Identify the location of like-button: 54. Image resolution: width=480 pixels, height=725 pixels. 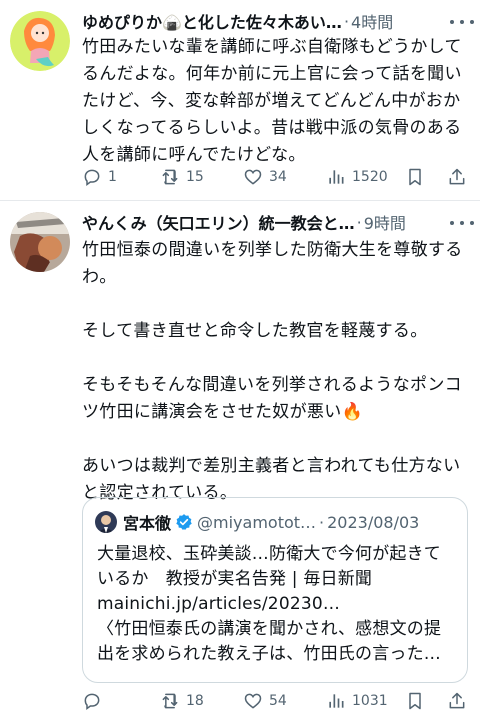
(265, 701).